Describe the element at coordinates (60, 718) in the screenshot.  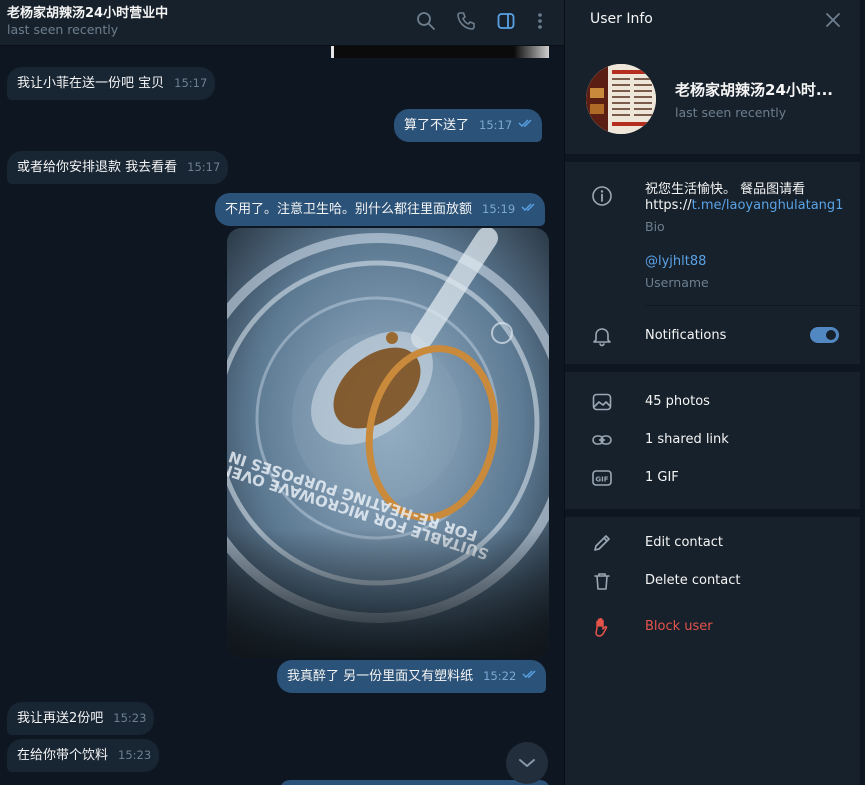
I see `message-text: 我让再送2份吧` at that location.